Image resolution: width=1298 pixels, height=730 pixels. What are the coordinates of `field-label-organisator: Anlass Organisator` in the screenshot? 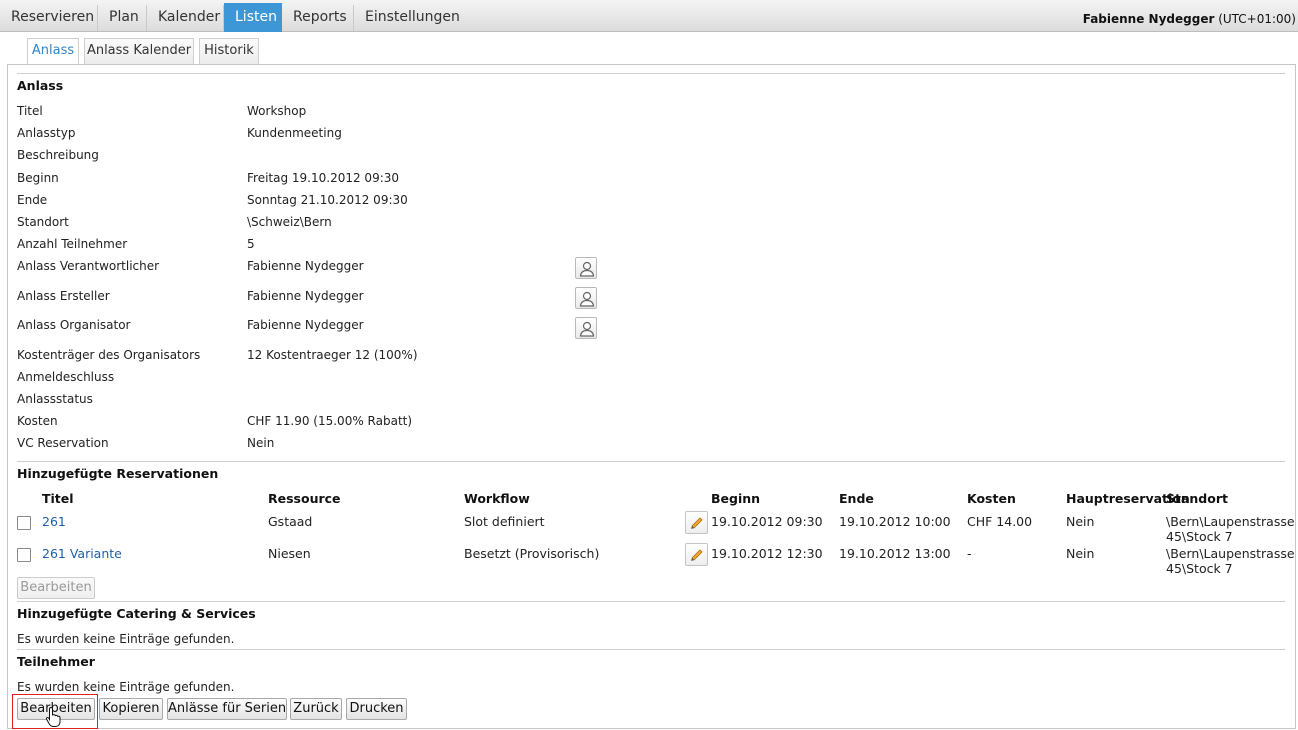 It's located at (74, 325).